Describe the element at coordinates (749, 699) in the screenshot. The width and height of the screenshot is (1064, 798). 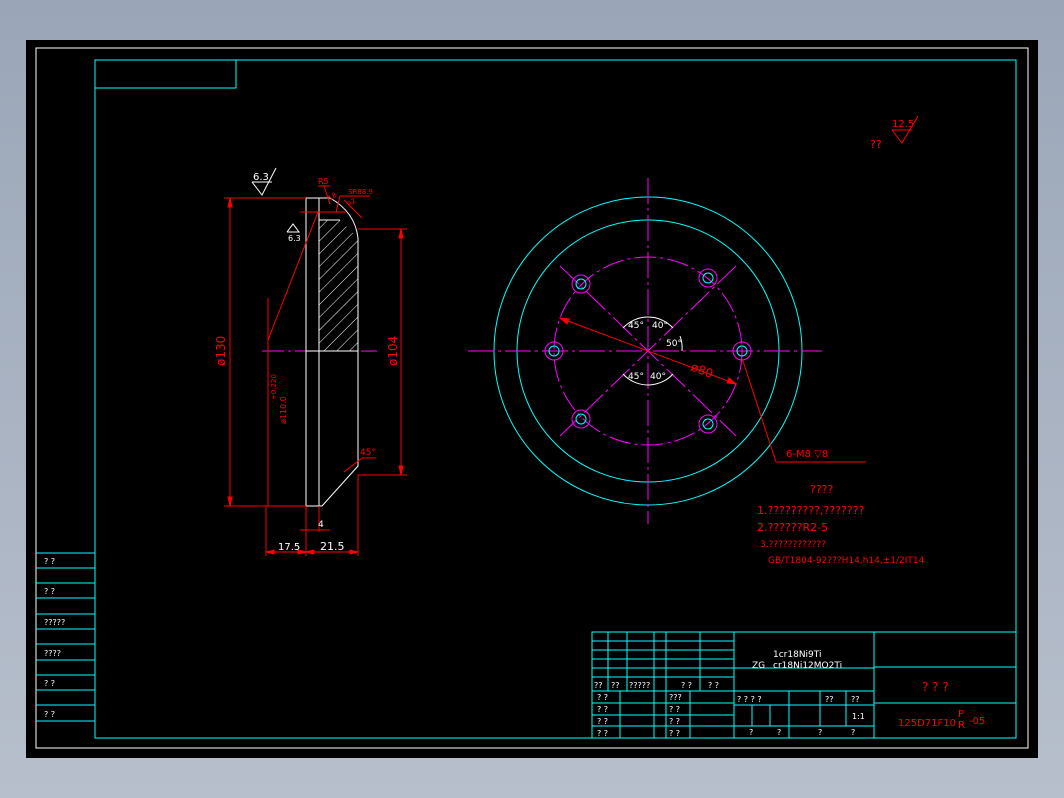
I see `right-header-1: ? ? ? ?` at that location.